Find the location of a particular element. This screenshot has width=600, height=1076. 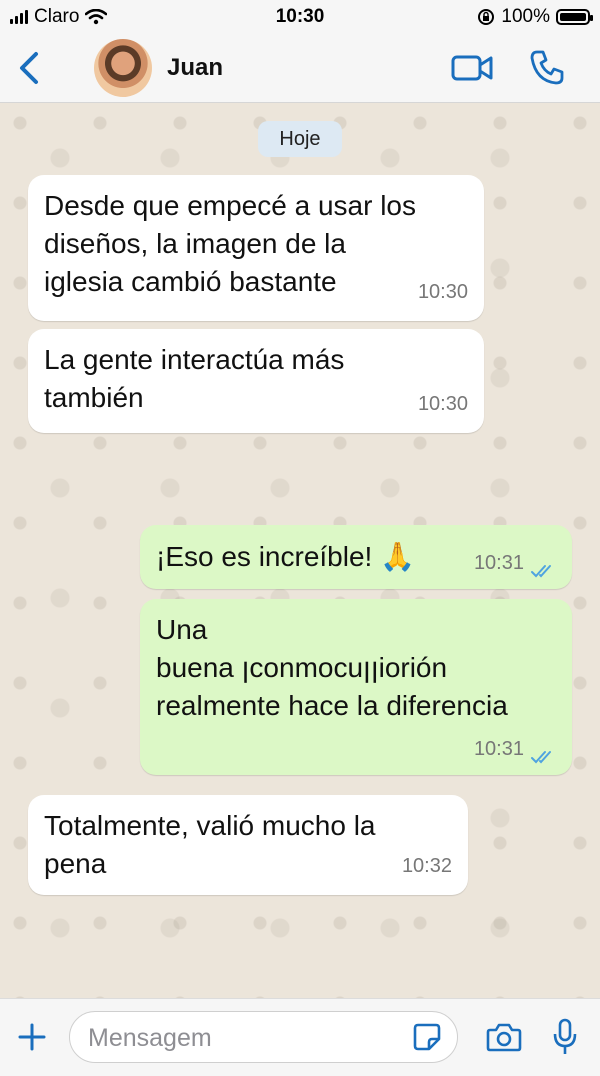

message-line: pena is located at coordinates (75, 863).